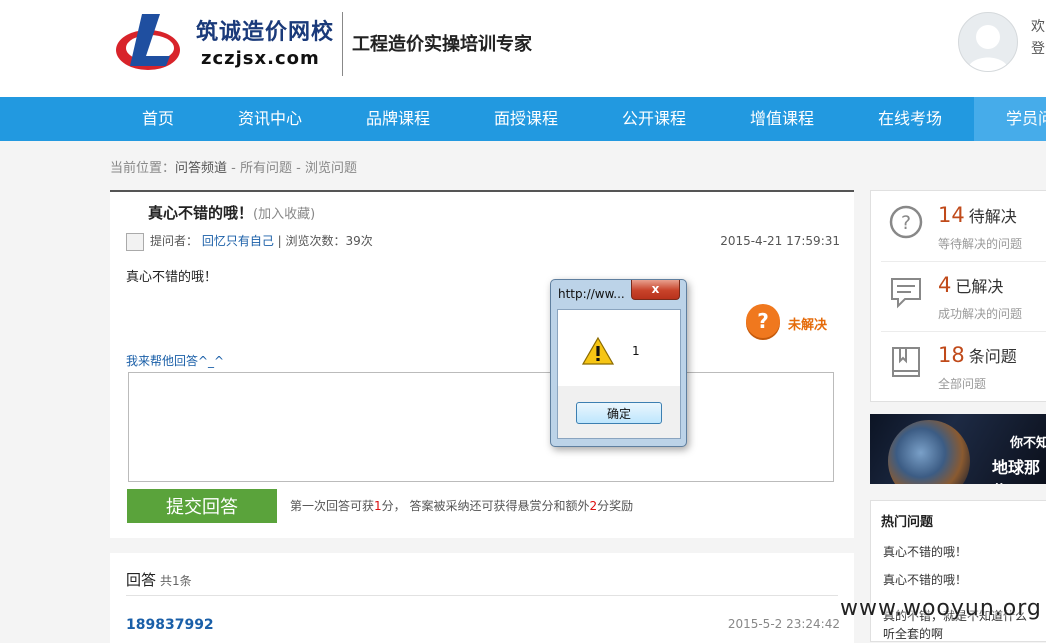  I want to click on asker-link: 回忆只有自己, so click(238, 241).